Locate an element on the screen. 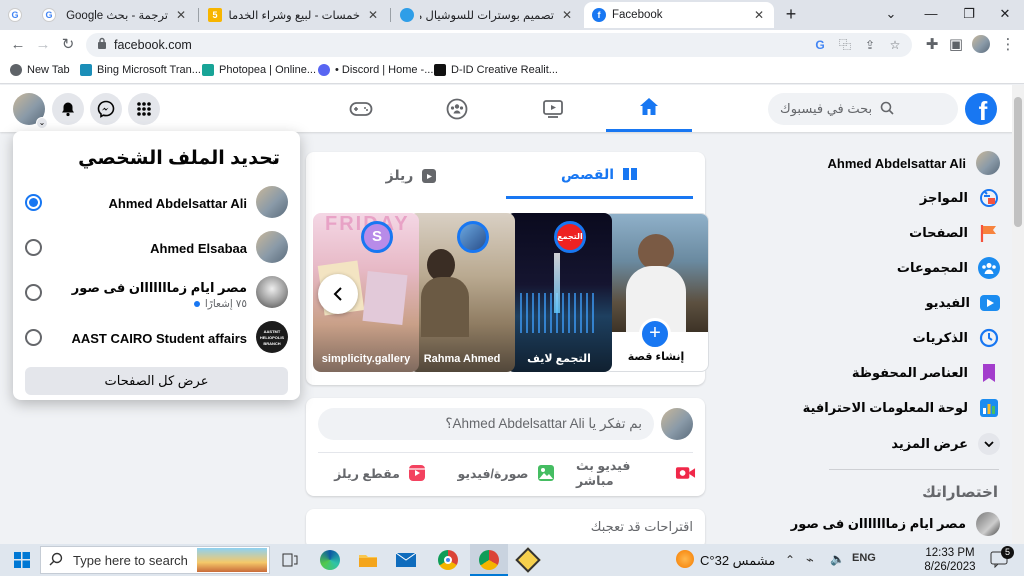  sidebar-item-dashboard: لوحة المعلومات الاحترافية is located at coordinates (890, 408).